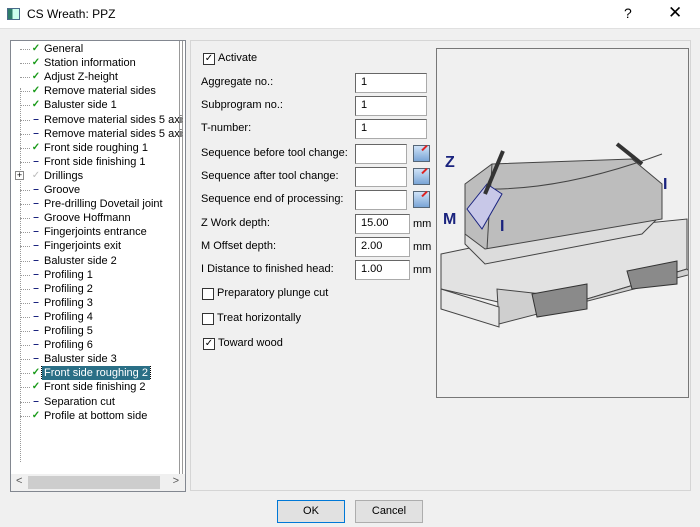  I want to click on subprogram-input: 1, so click(391, 106).